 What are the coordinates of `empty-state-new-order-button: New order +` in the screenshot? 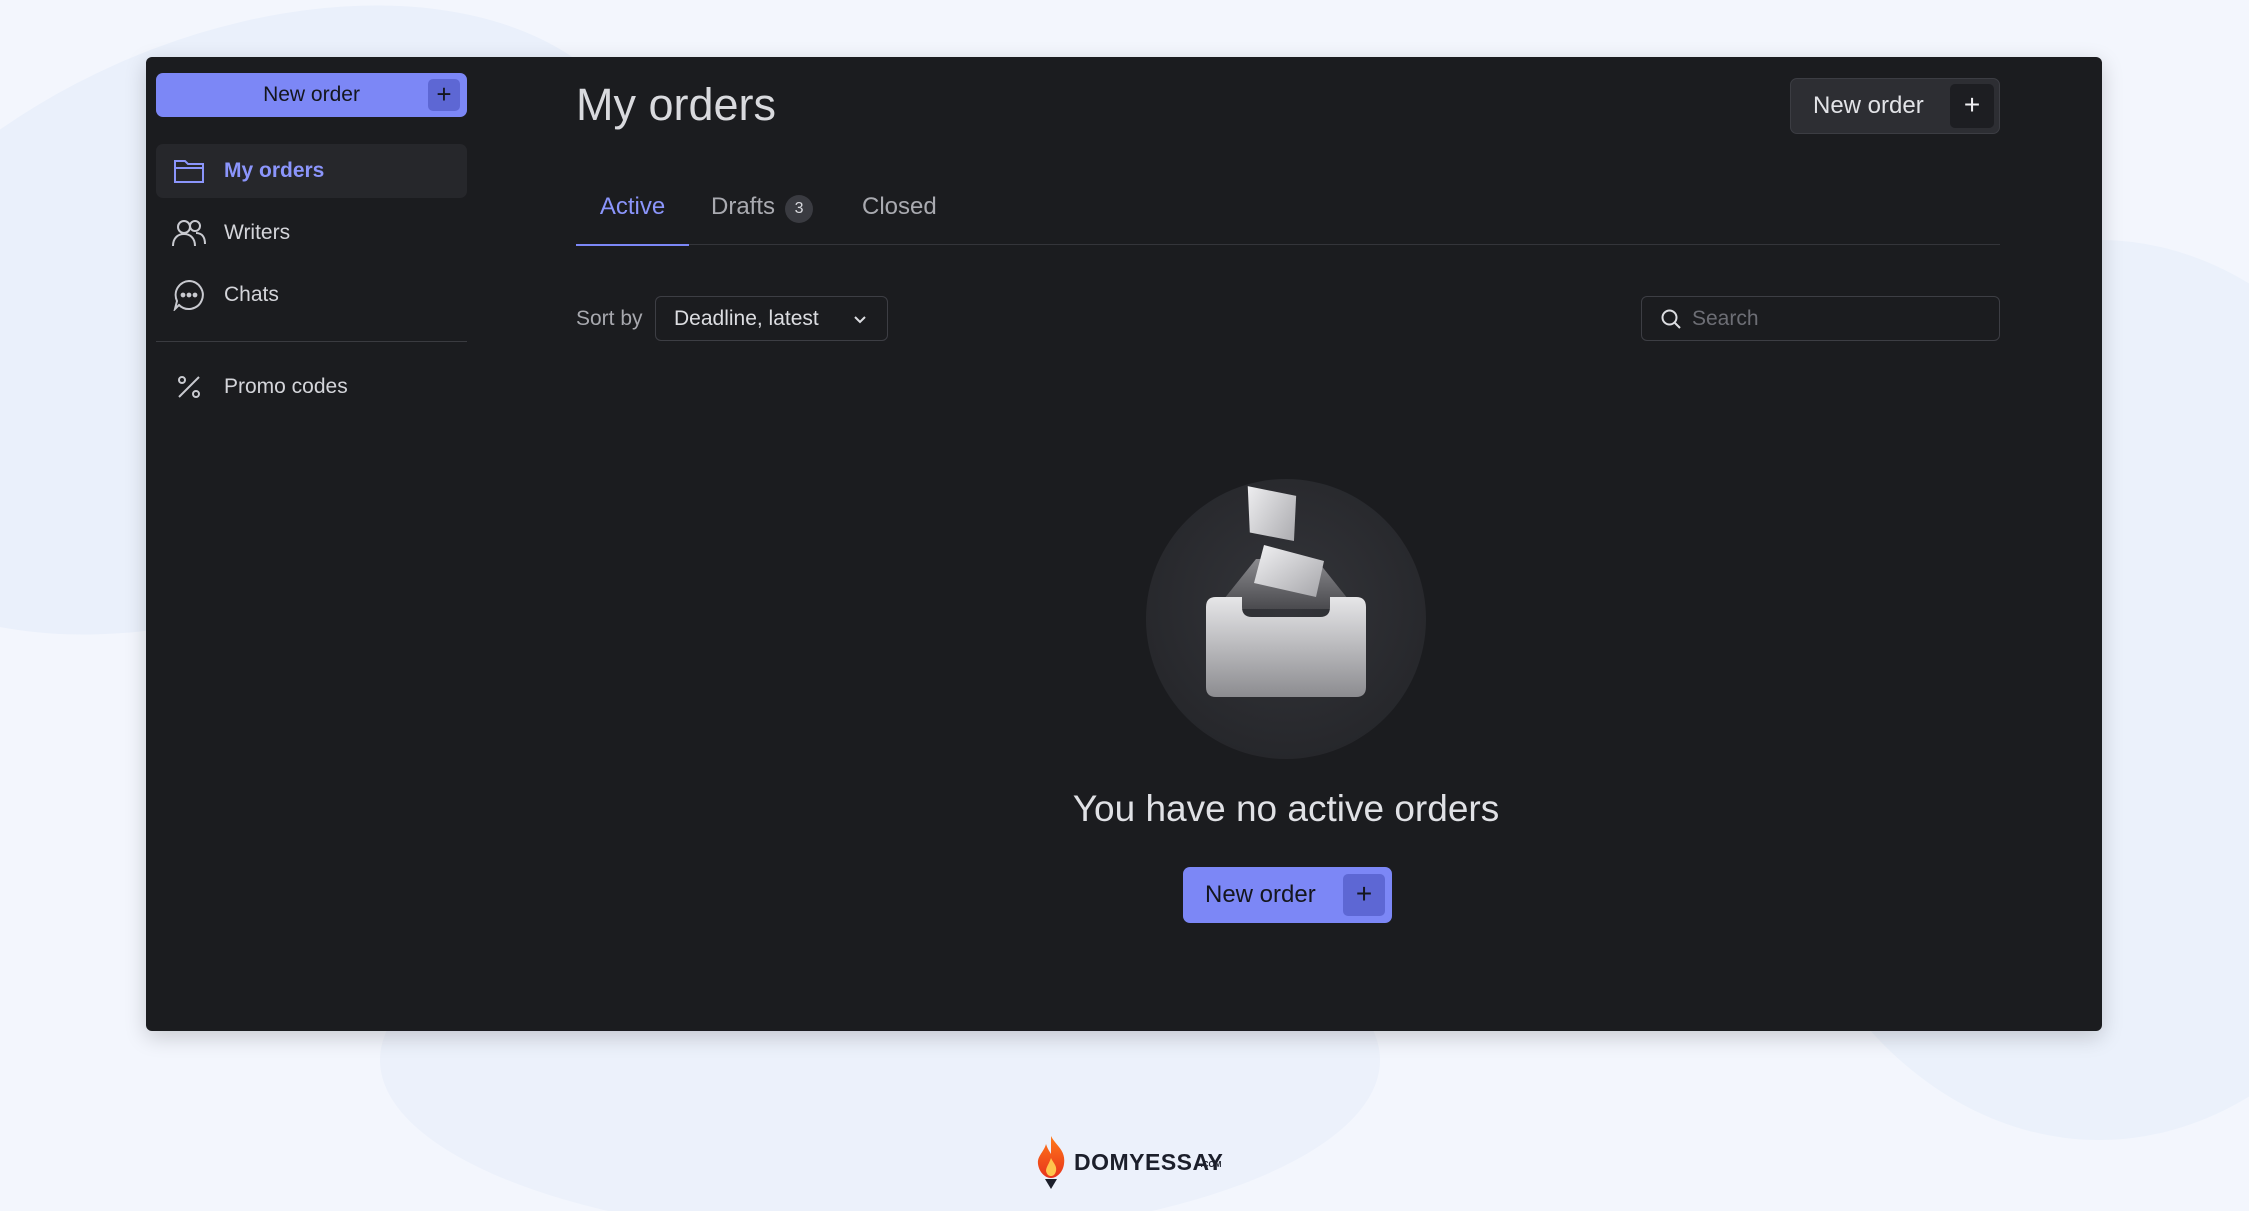 It's located at (1287, 895).